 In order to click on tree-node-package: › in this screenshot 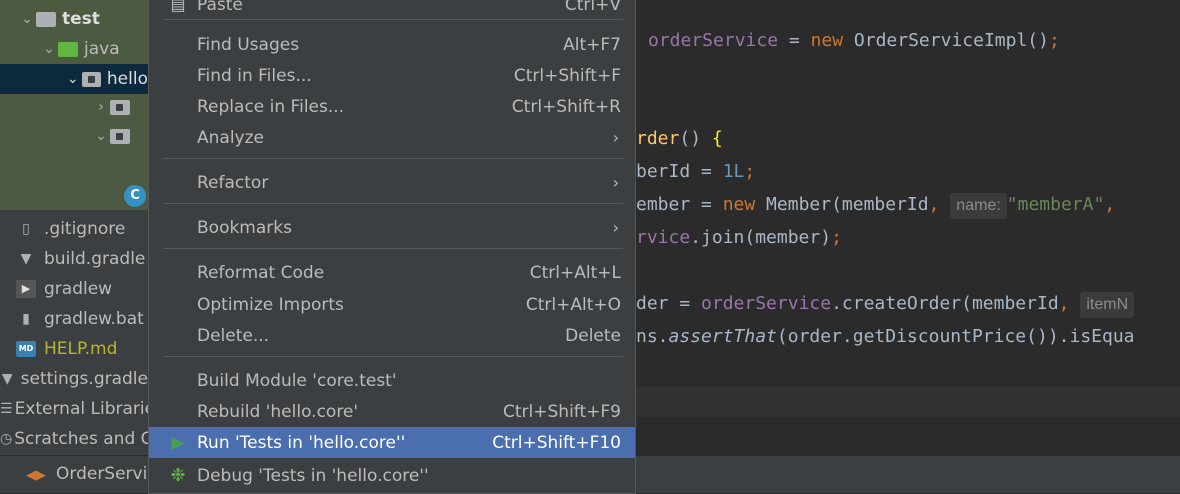, I will do `click(74, 107)`.